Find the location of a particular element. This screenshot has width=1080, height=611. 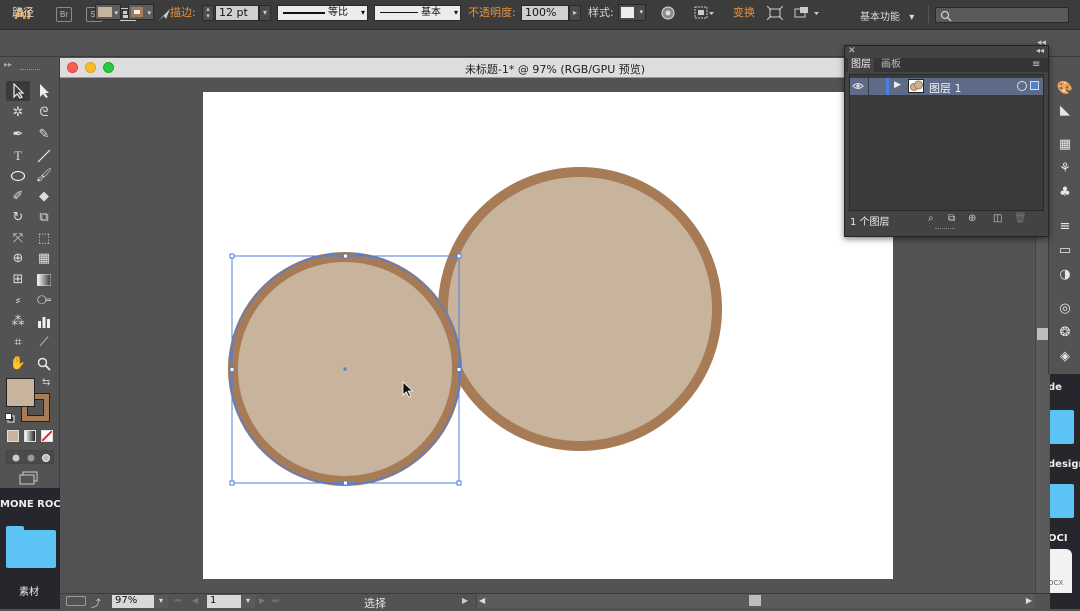

bridge-button: Br is located at coordinates (64, 14).